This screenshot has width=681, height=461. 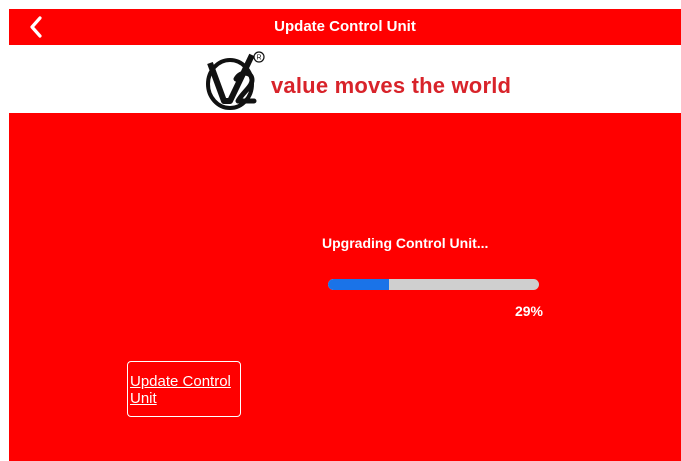 What do you see at coordinates (235, 80) in the screenshot?
I see `v2-logo-icon: R` at bounding box center [235, 80].